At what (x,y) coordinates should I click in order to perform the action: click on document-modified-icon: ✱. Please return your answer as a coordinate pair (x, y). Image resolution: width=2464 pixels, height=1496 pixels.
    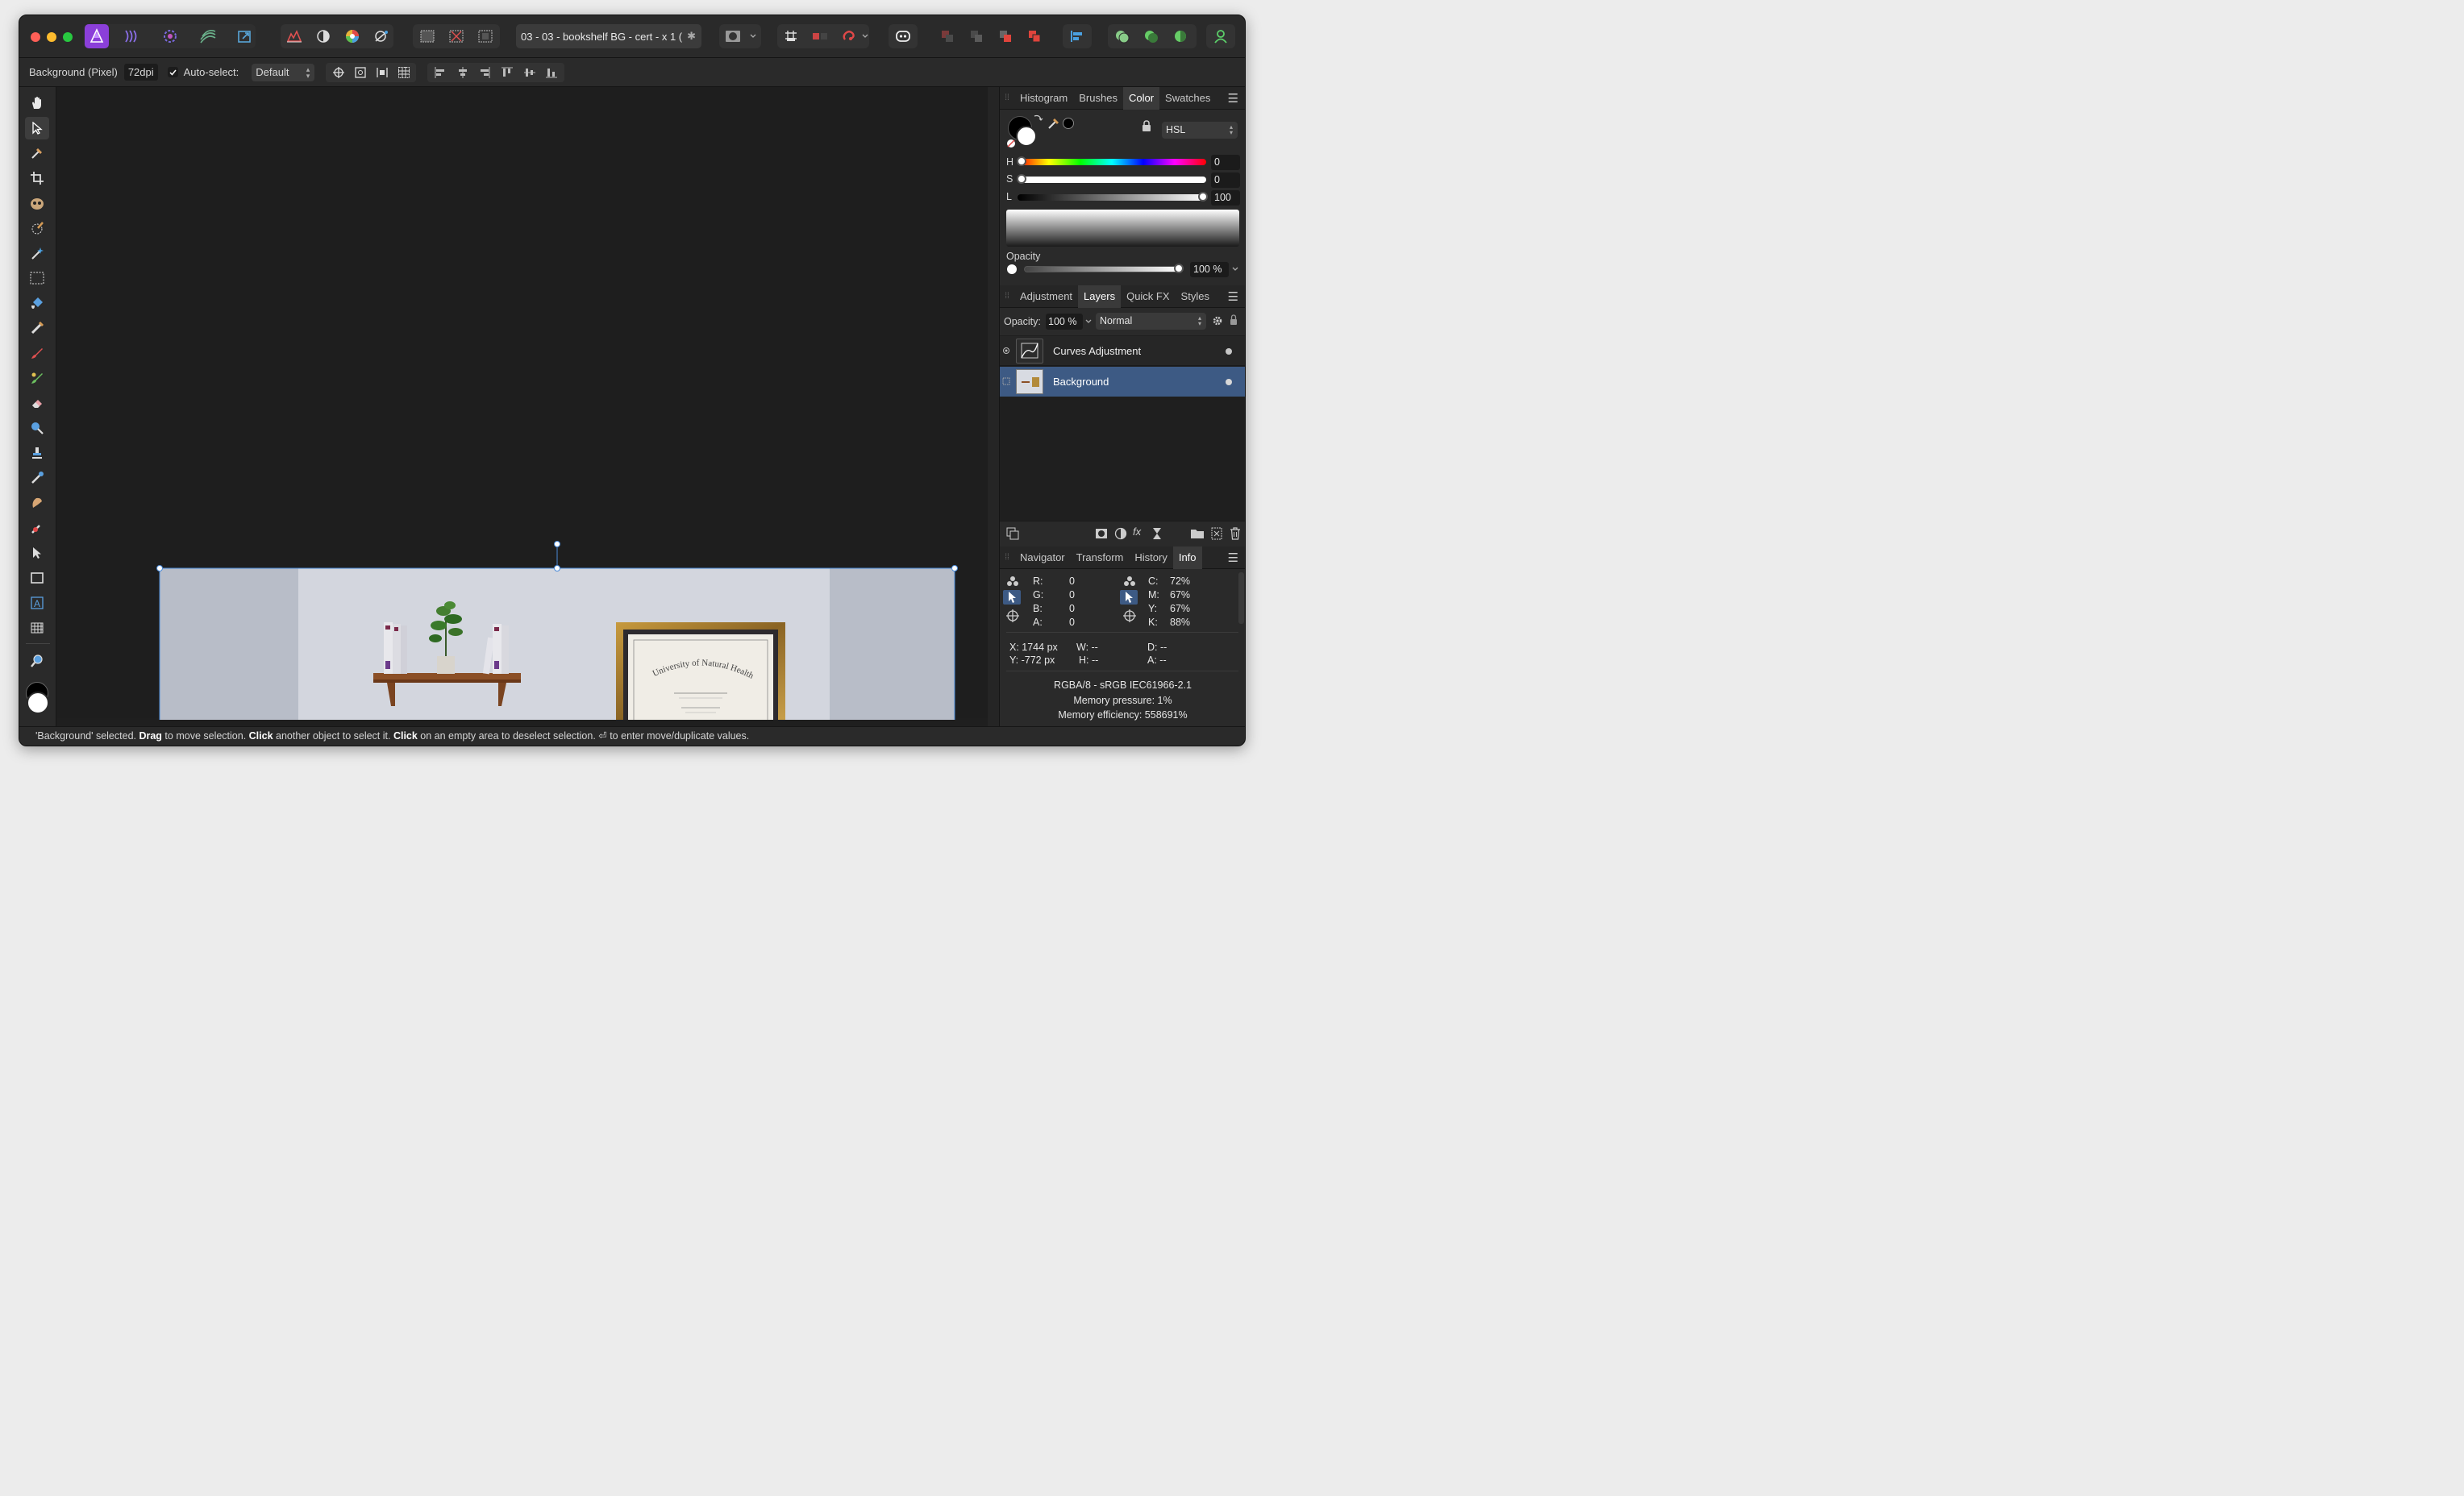
    Looking at the image, I should click on (691, 36).